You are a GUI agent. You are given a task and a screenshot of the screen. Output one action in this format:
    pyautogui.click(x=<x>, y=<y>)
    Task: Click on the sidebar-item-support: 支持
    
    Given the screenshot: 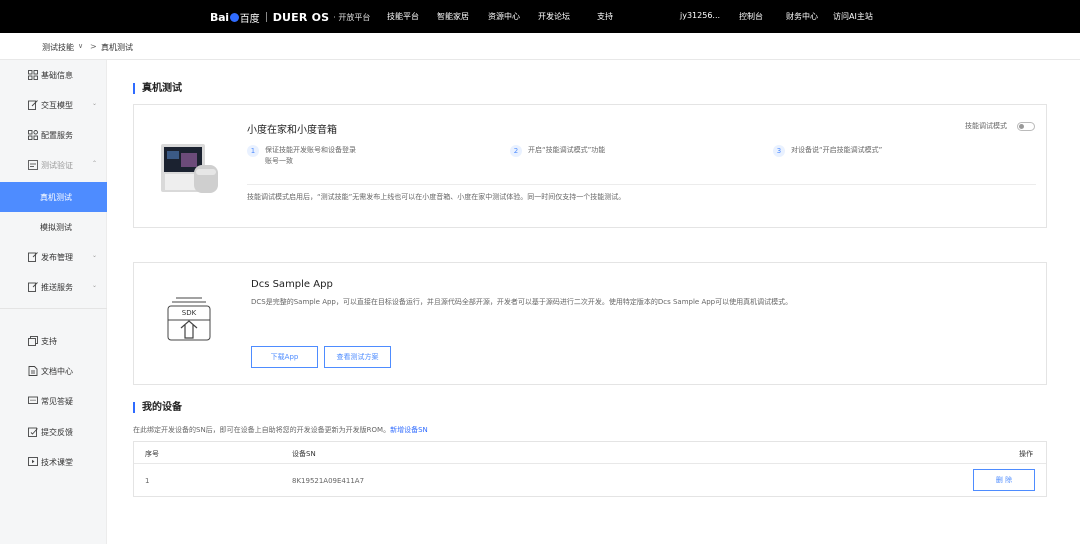 What is the action you would take?
    pyautogui.click(x=53, y=341)
    